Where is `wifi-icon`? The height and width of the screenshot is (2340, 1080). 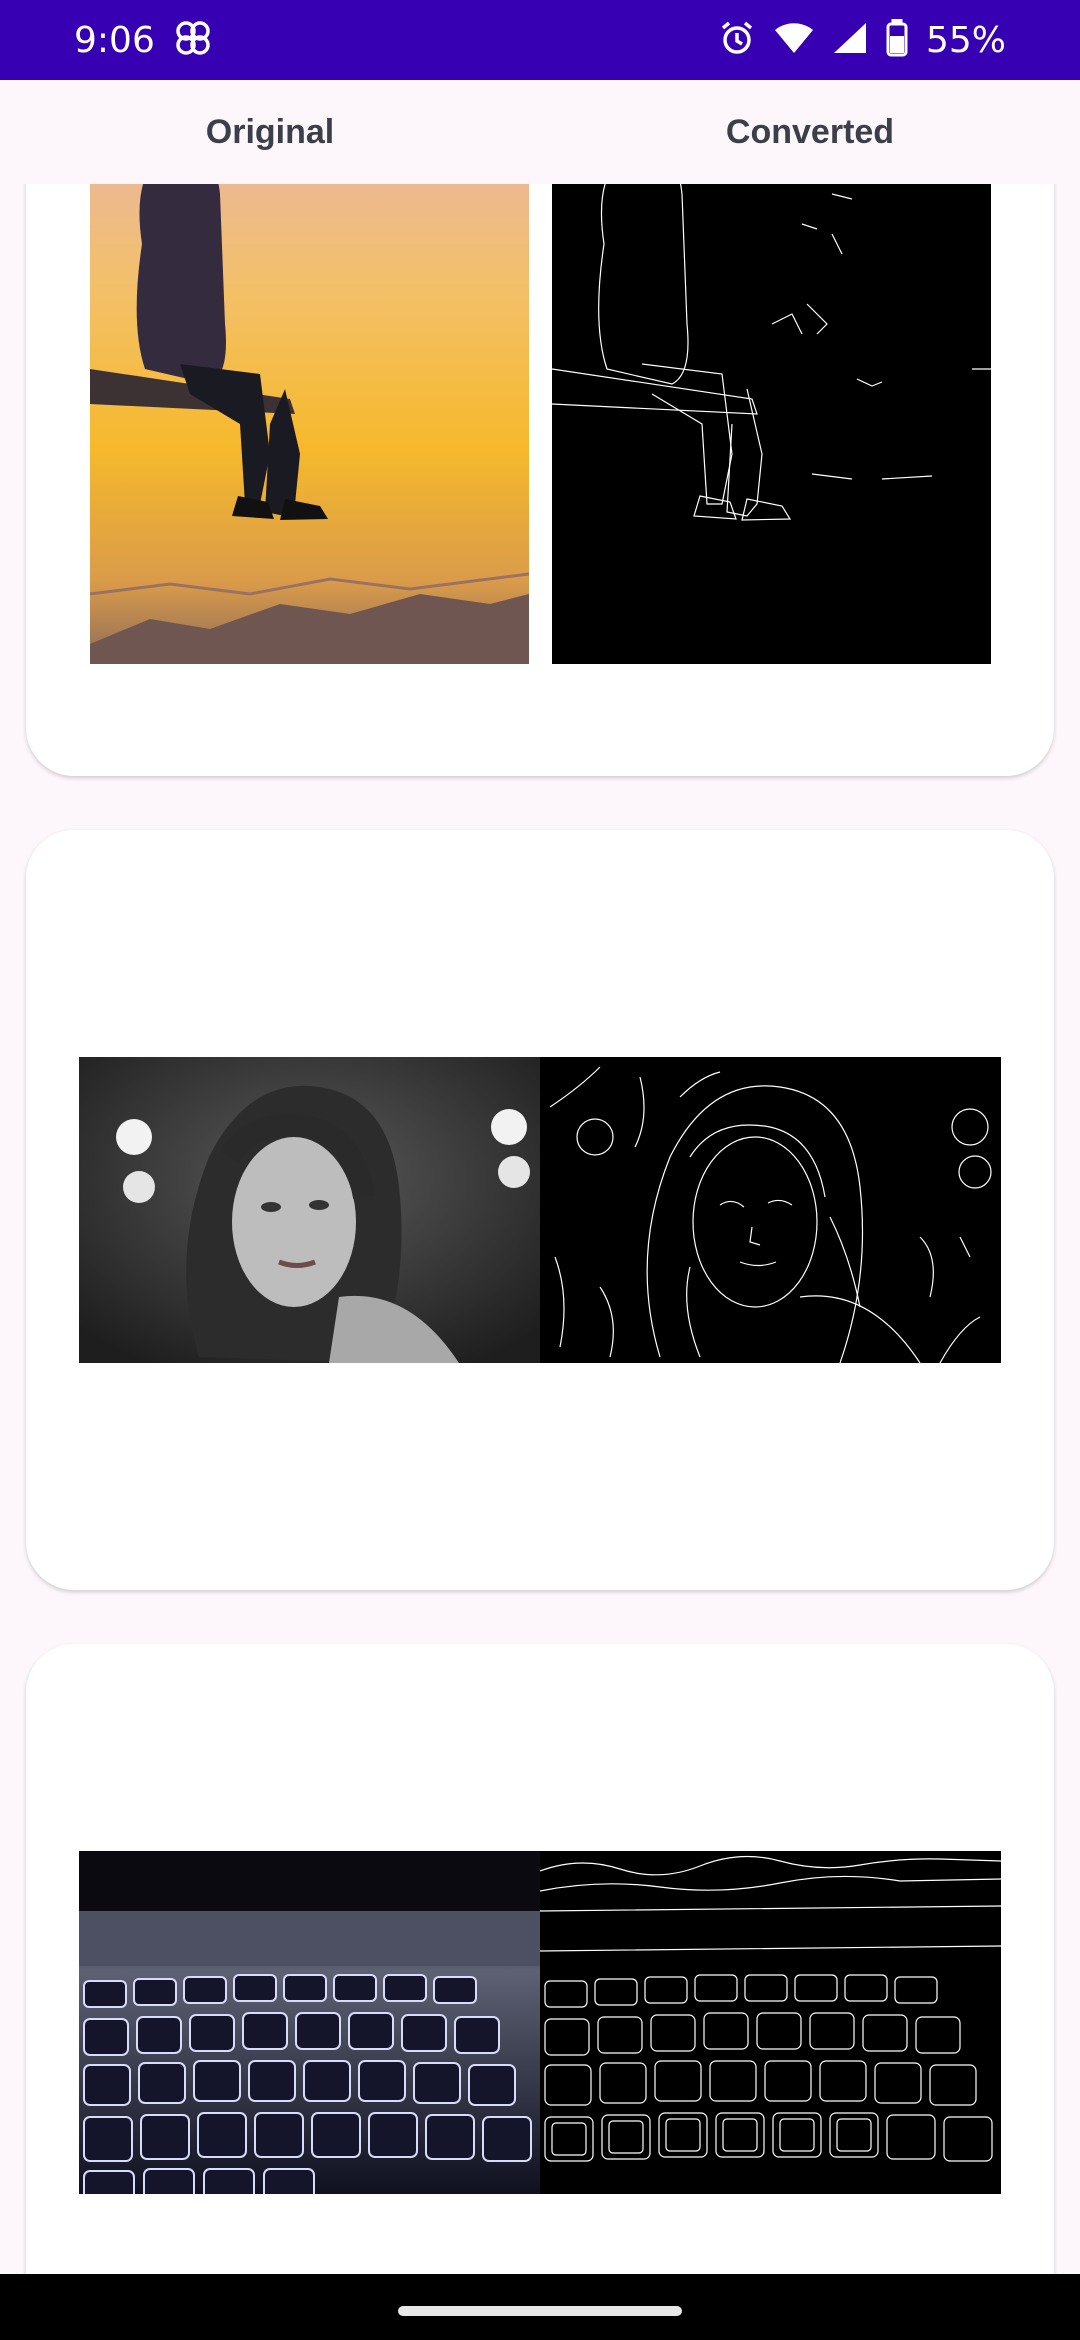
wifi-icon is located at coordinates (794, 40).